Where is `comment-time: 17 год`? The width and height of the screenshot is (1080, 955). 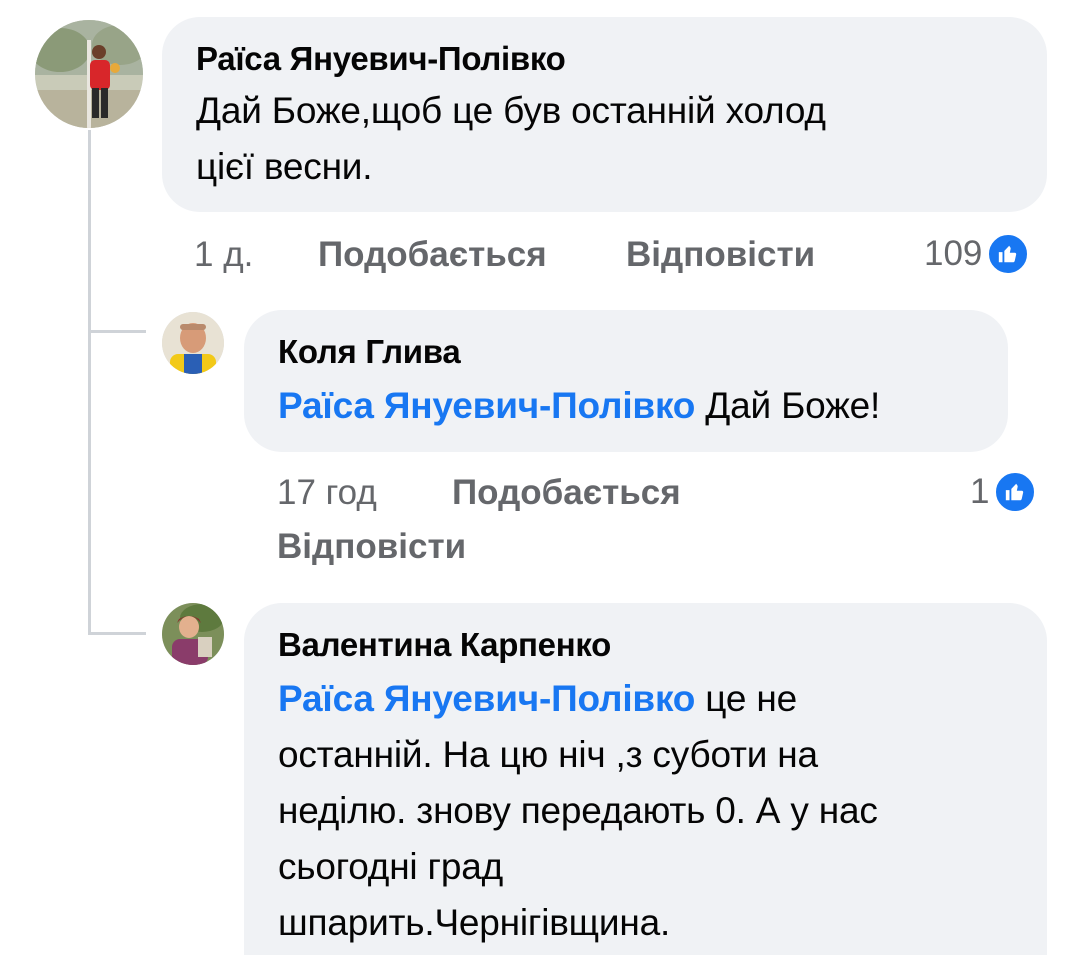 comment-time: 17 год is located at coordinates (327, 493).